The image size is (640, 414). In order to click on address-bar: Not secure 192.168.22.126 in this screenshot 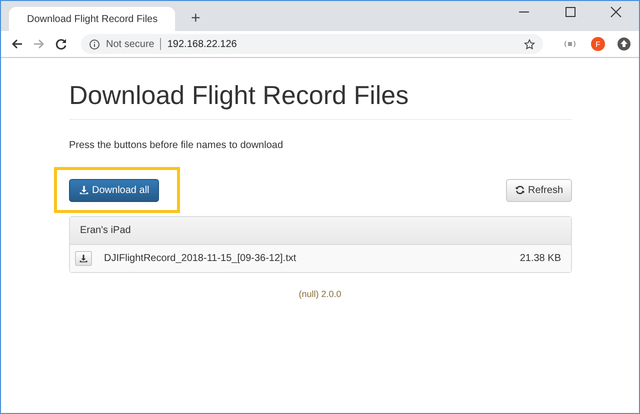, I will do `click(312, 44)`.